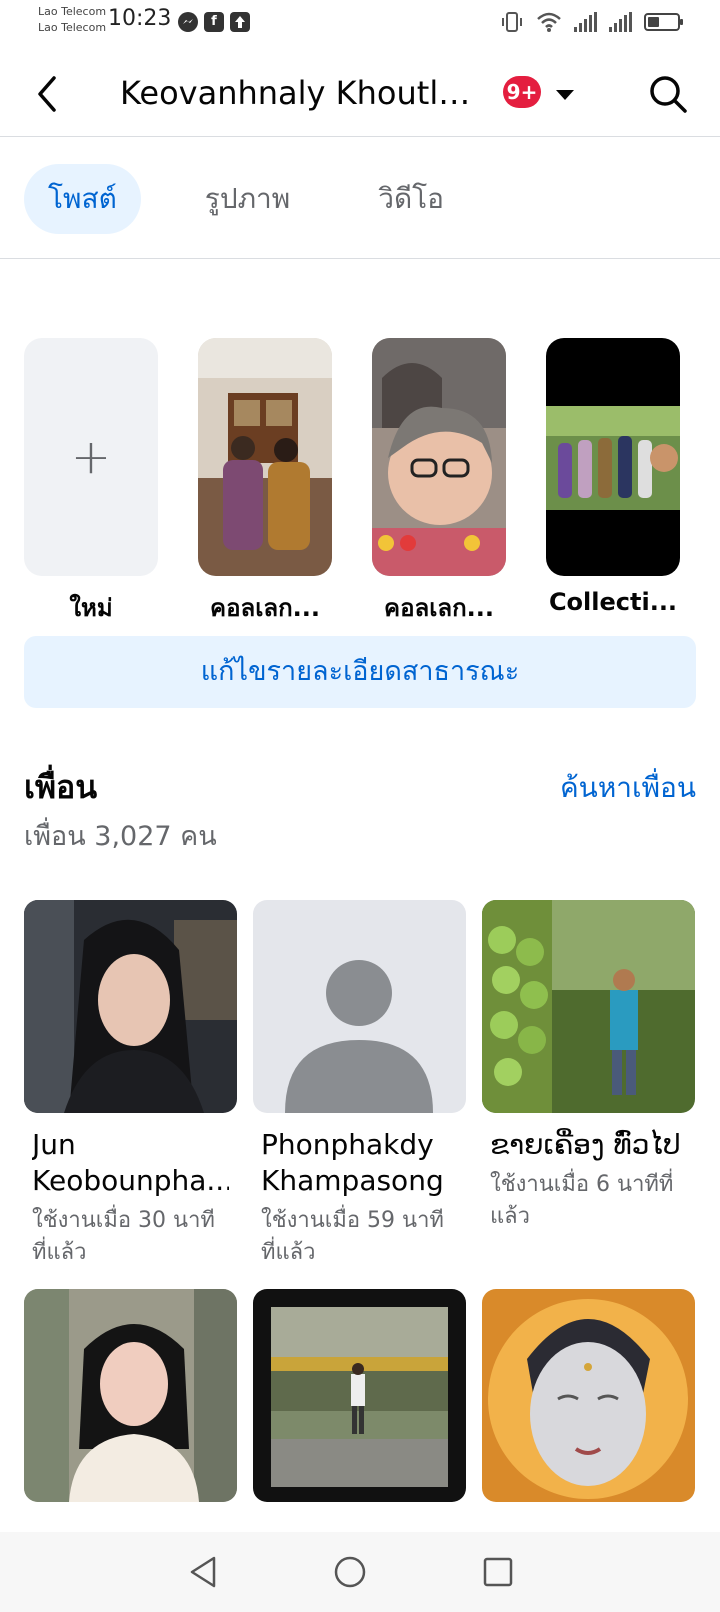  Describe the element at coordinates (512, 22) in the screenshot. I see `vibrate-icon` at that location.